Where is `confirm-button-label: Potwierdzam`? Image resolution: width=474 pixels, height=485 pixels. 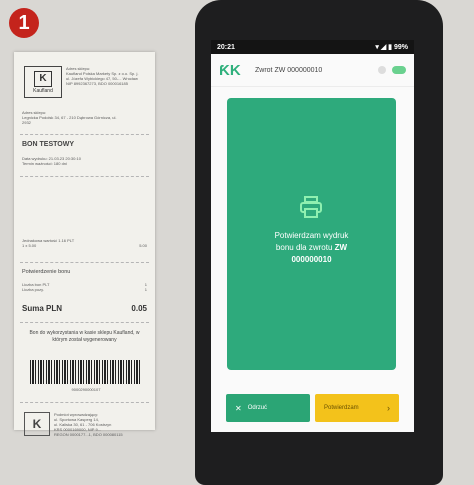 confirm-button-label: Potwierdzam is located at coordinates (341, 408).